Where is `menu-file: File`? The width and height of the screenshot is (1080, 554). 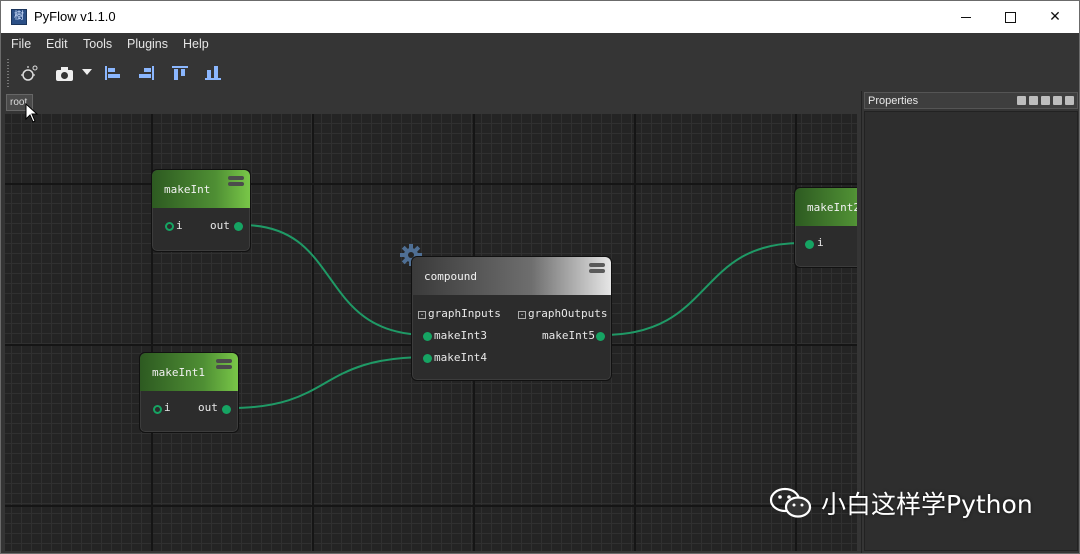 menu-file: File is located at coordinates (21, 44).